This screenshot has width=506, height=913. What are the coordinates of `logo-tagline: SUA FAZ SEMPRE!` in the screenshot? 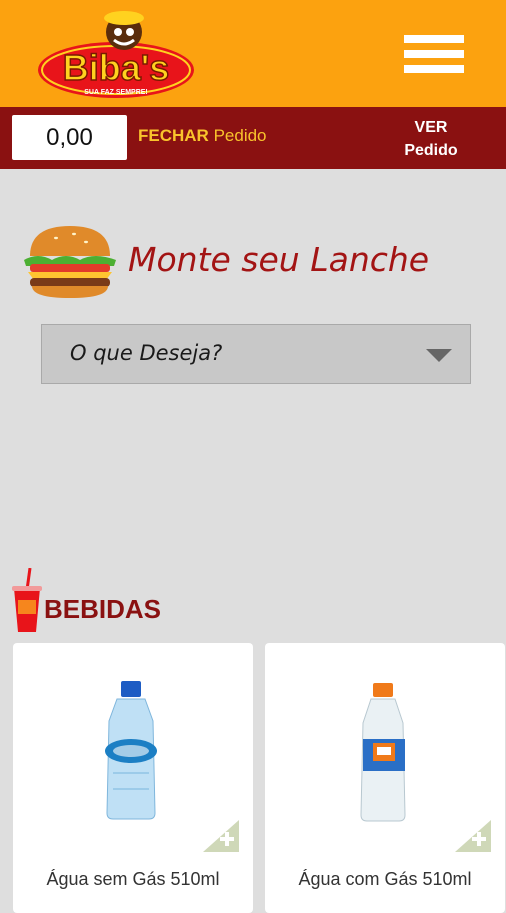 It's located at (116, 92).